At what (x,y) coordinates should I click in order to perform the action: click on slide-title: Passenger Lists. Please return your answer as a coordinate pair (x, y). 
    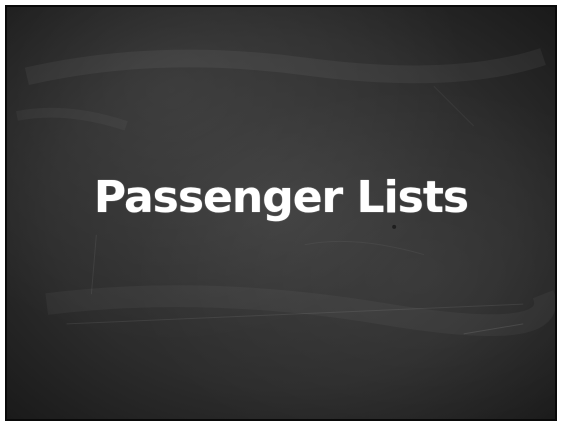
    Looking at the image, I should click on (281, 197).